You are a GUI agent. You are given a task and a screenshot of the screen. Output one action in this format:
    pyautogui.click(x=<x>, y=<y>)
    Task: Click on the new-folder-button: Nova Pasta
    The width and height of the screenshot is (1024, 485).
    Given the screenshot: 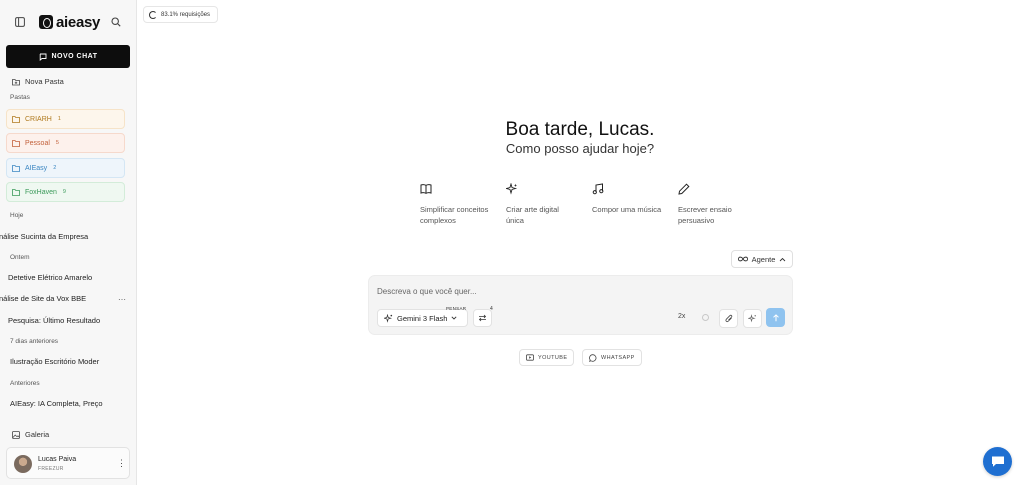 What is the action you would take?
    pyautogui.click(x=38, y=81)
    